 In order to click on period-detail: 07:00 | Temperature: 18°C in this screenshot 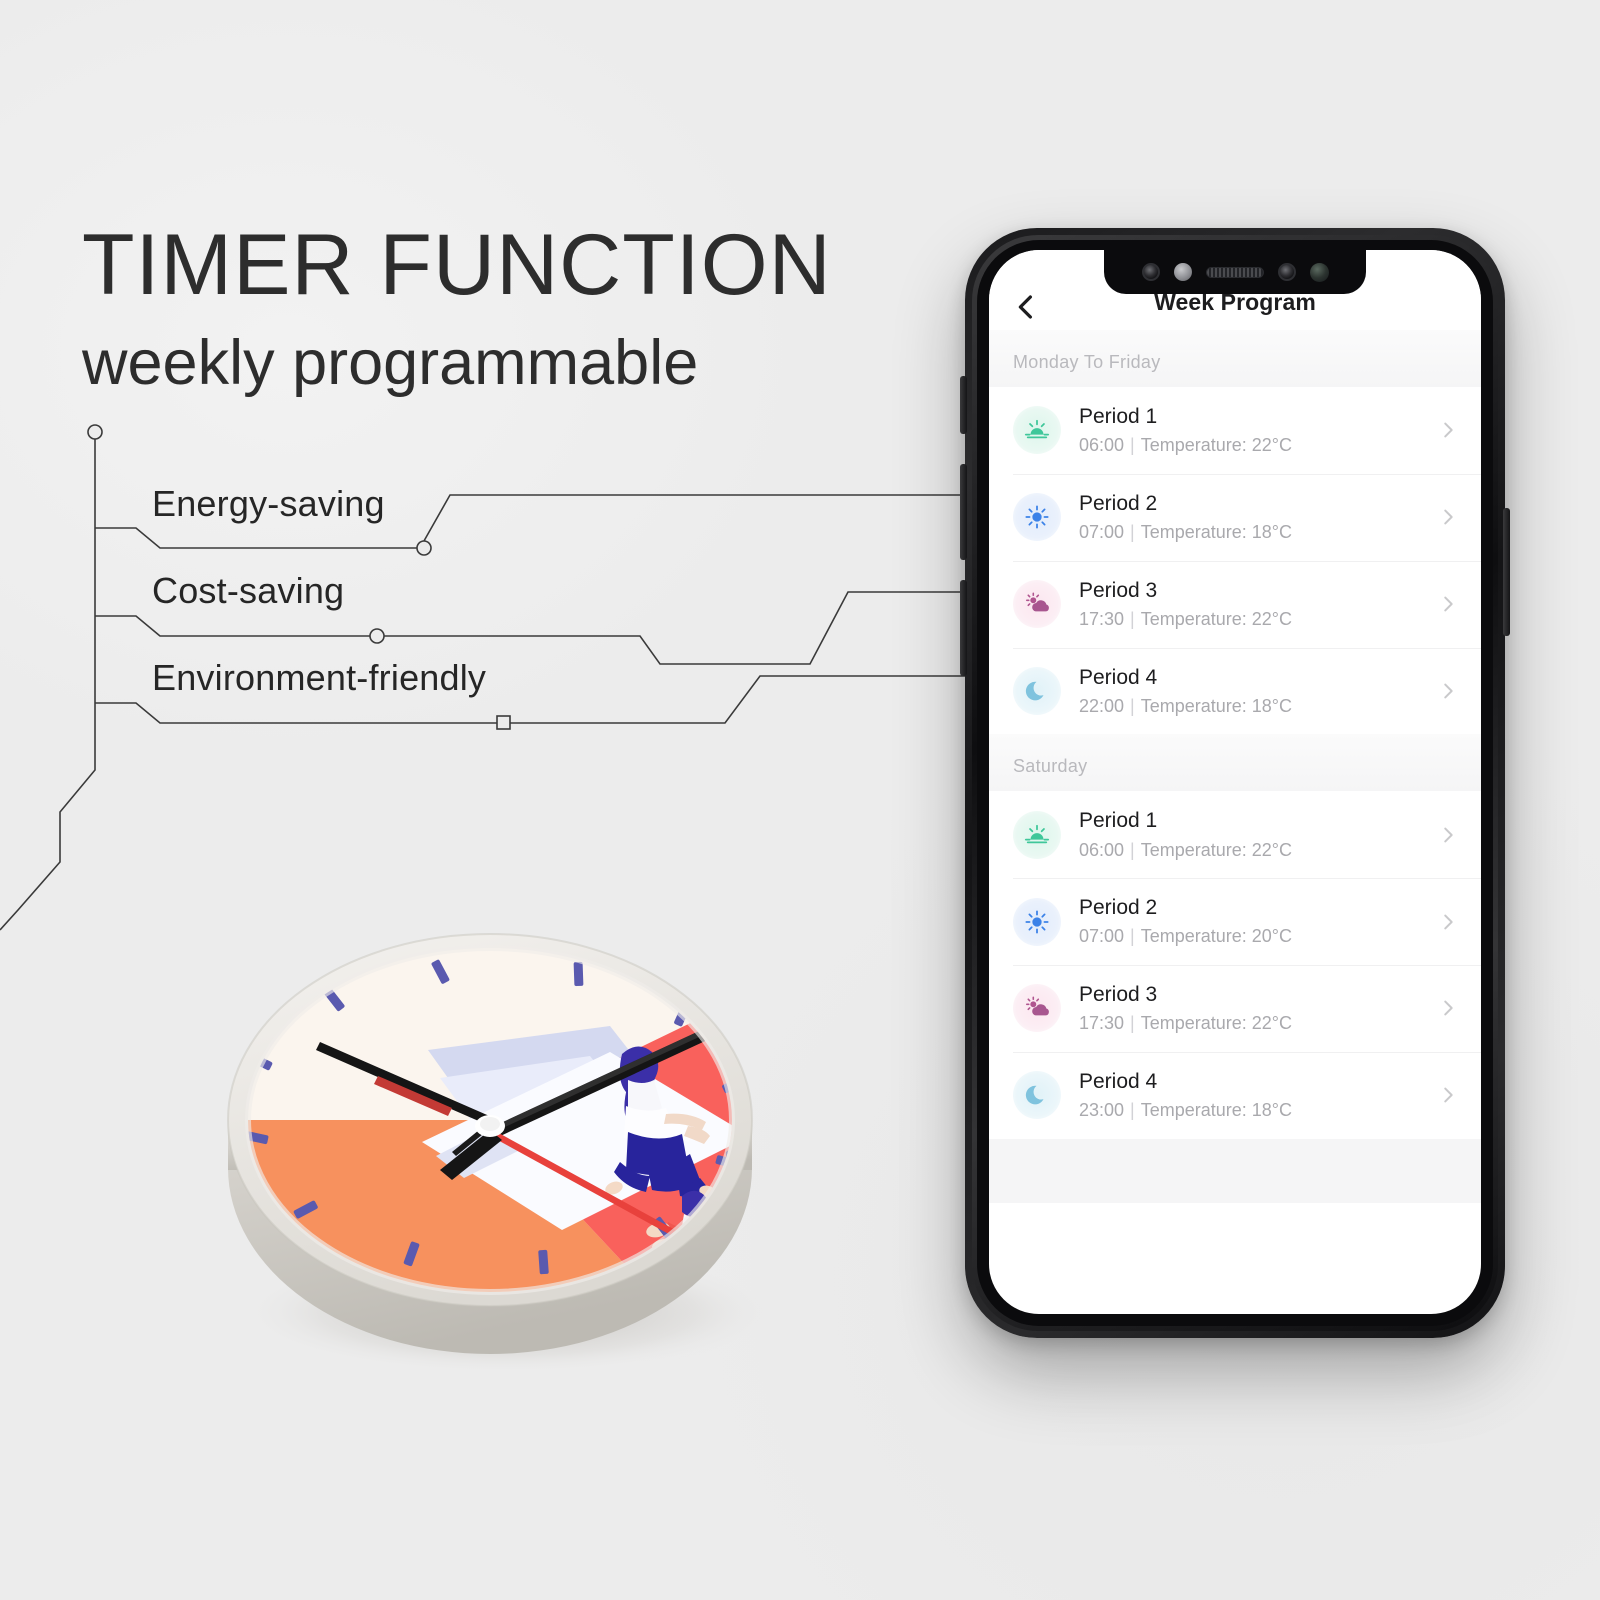, I will do `click(1258, 533)`.